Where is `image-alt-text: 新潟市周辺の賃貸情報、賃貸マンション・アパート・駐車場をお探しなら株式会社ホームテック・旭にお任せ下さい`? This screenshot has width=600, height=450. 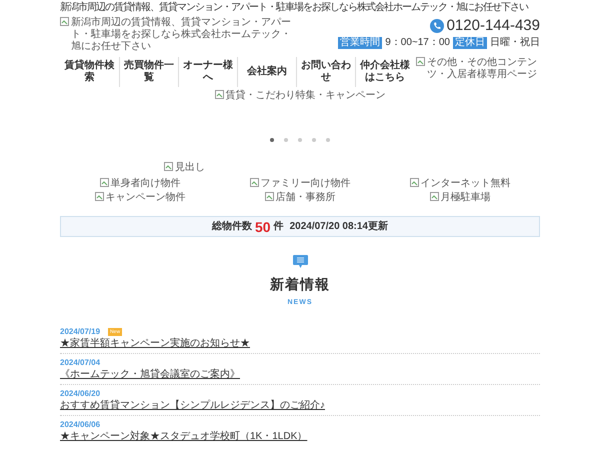 image-alt-text: 新潟市周辺の賃貸情報、賃貸マンション・アパート・駐車場をお探しなら株式会社ホームテック・旭にお任せ下さい is located at coordinates (181, 35).